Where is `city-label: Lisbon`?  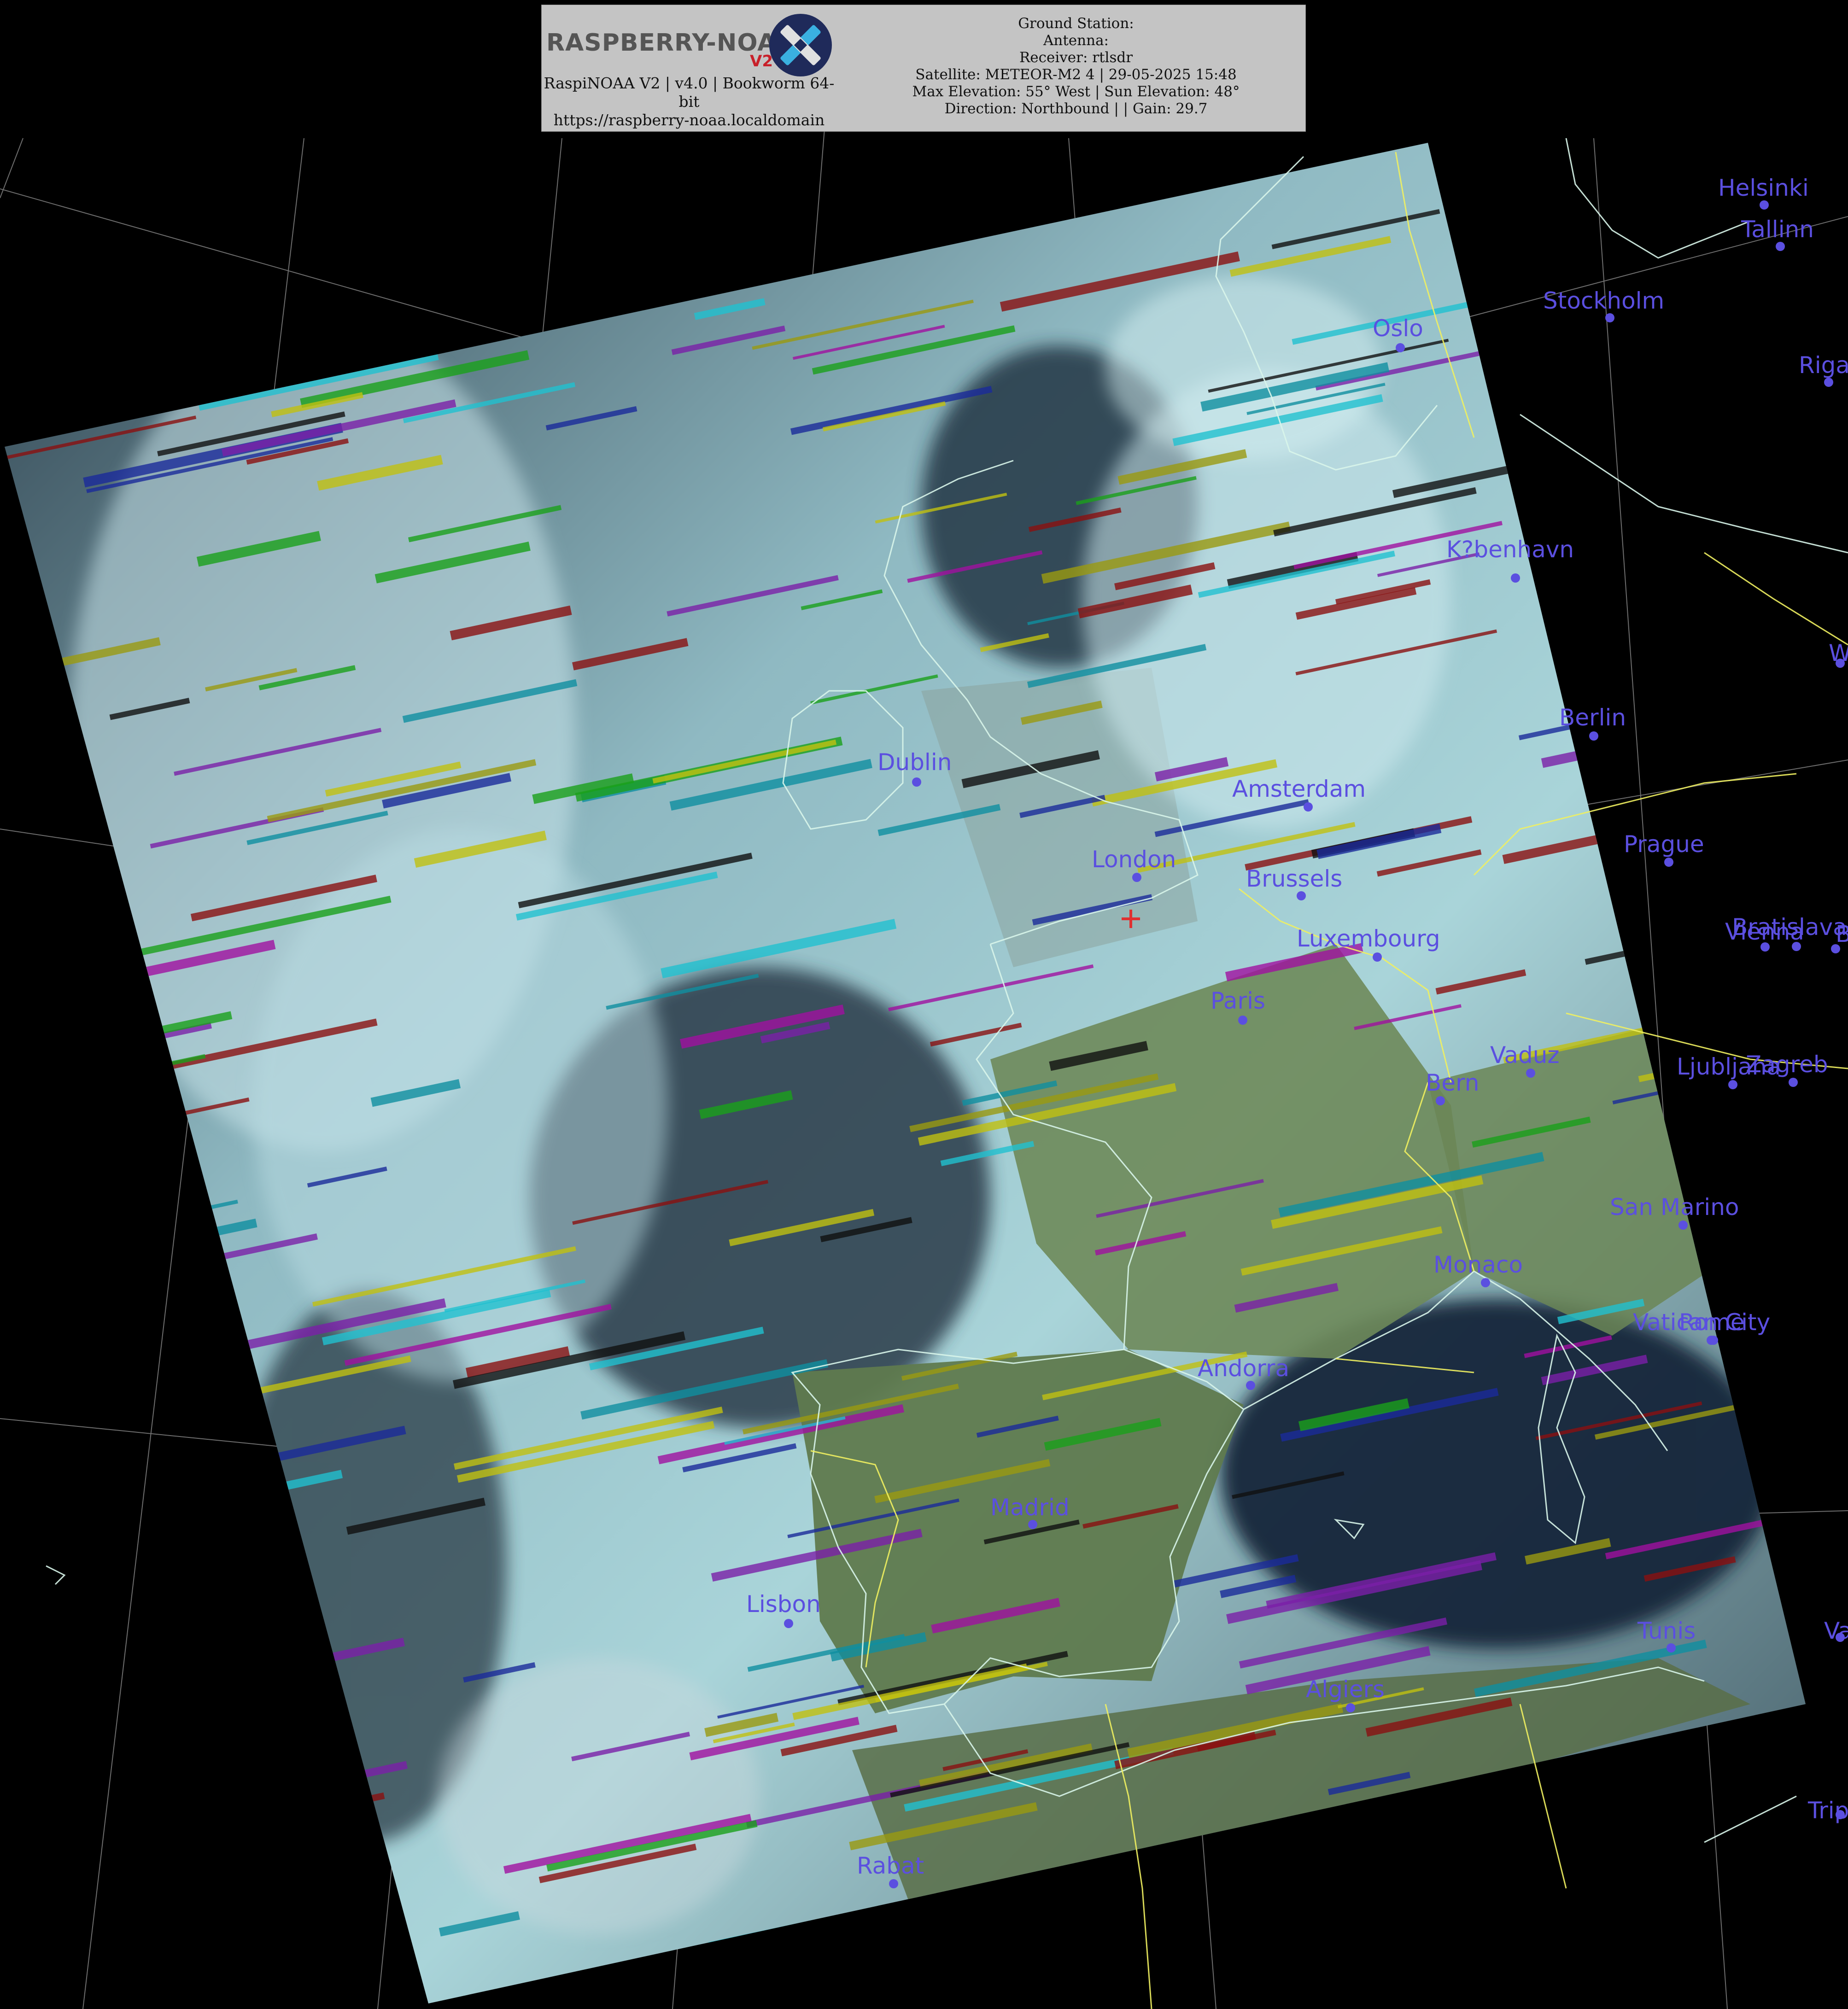 city-label: Lisbon is located at coordinates (783, 1605).